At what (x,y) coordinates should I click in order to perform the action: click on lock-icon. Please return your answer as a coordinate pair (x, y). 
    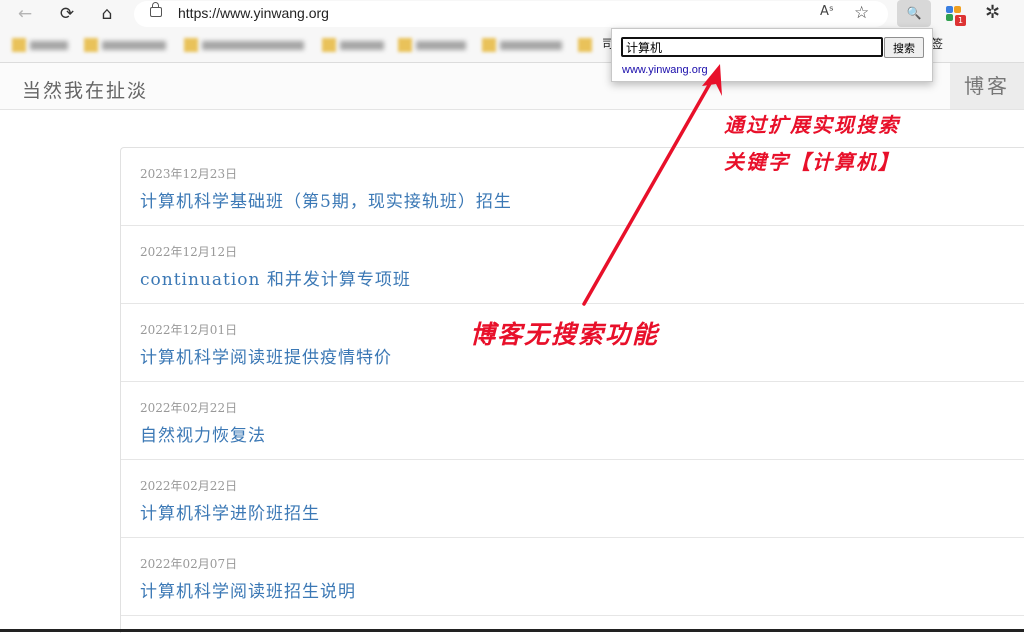
    Looking at the image, I should click on (156, 9).